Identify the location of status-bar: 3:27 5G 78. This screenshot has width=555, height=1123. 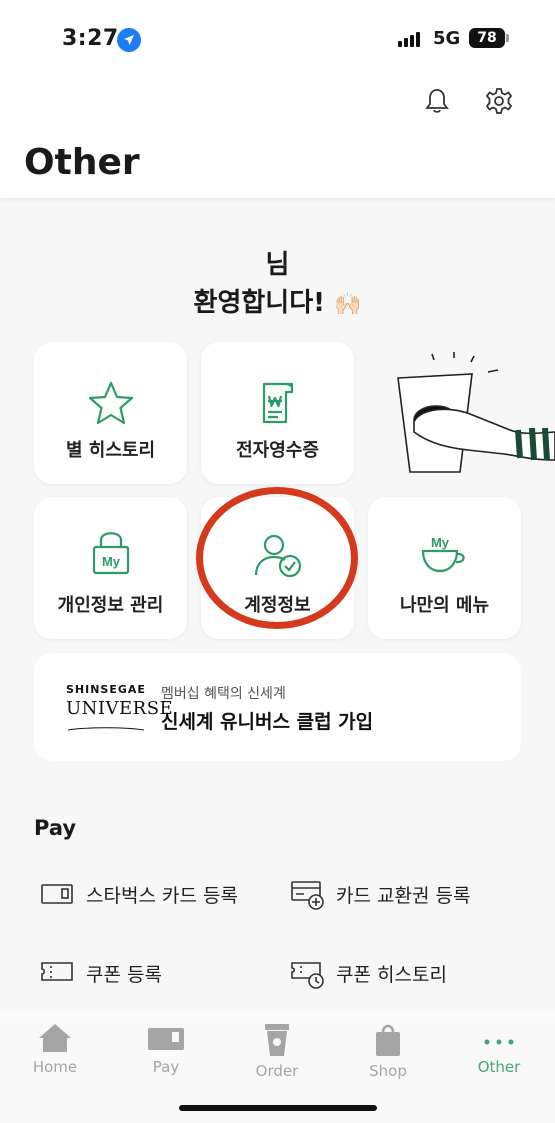
(277, 40).